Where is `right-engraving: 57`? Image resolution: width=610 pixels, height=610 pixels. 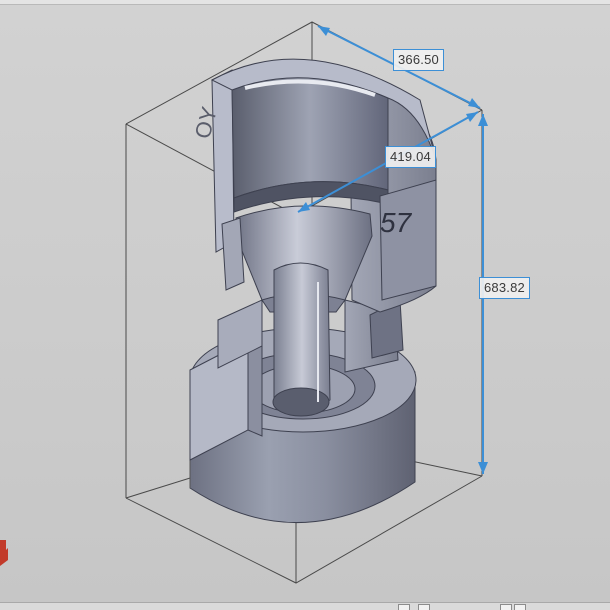 right-engraving: 57 is located at coordinates (396, 222).